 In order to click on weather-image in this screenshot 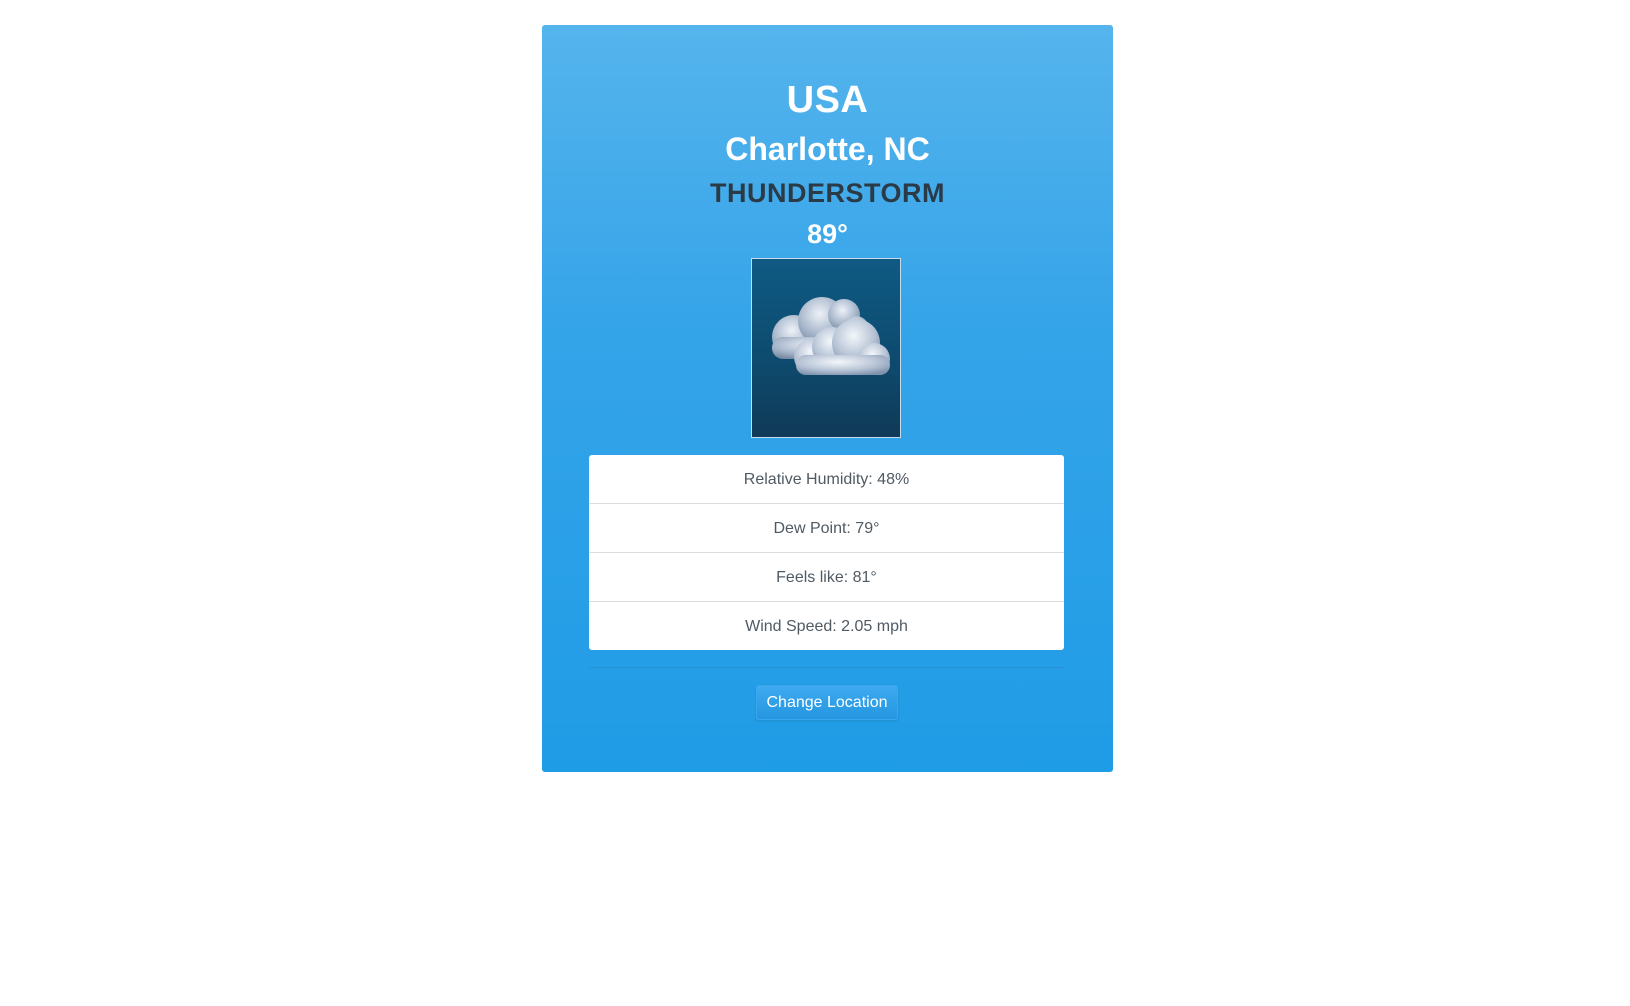, I will do `click(826, 348)`.